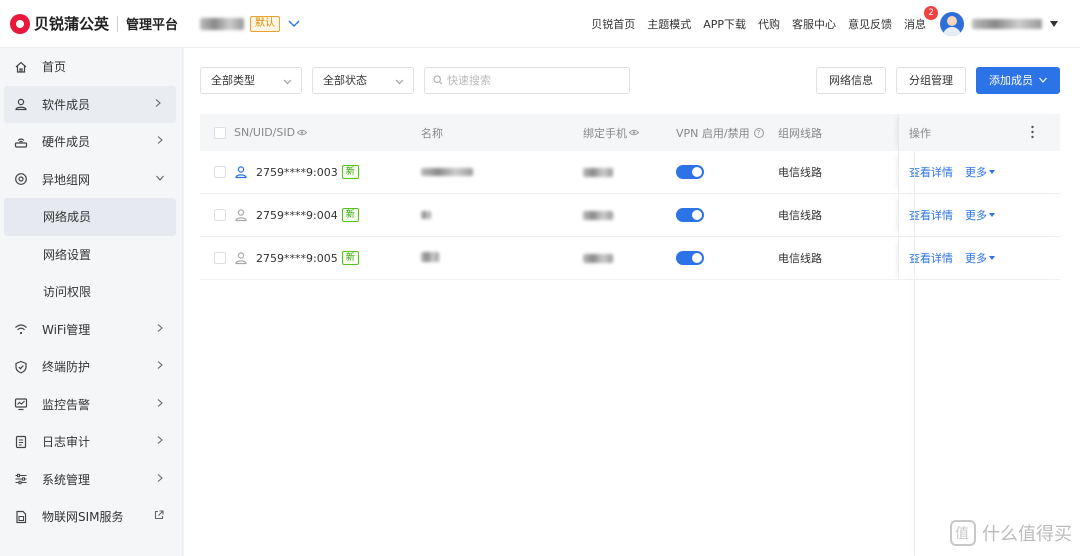  What do you see at coordinates (20, 23) in the screenshot?
I see `brand-logo-icon` at bounding box center [20, 23].